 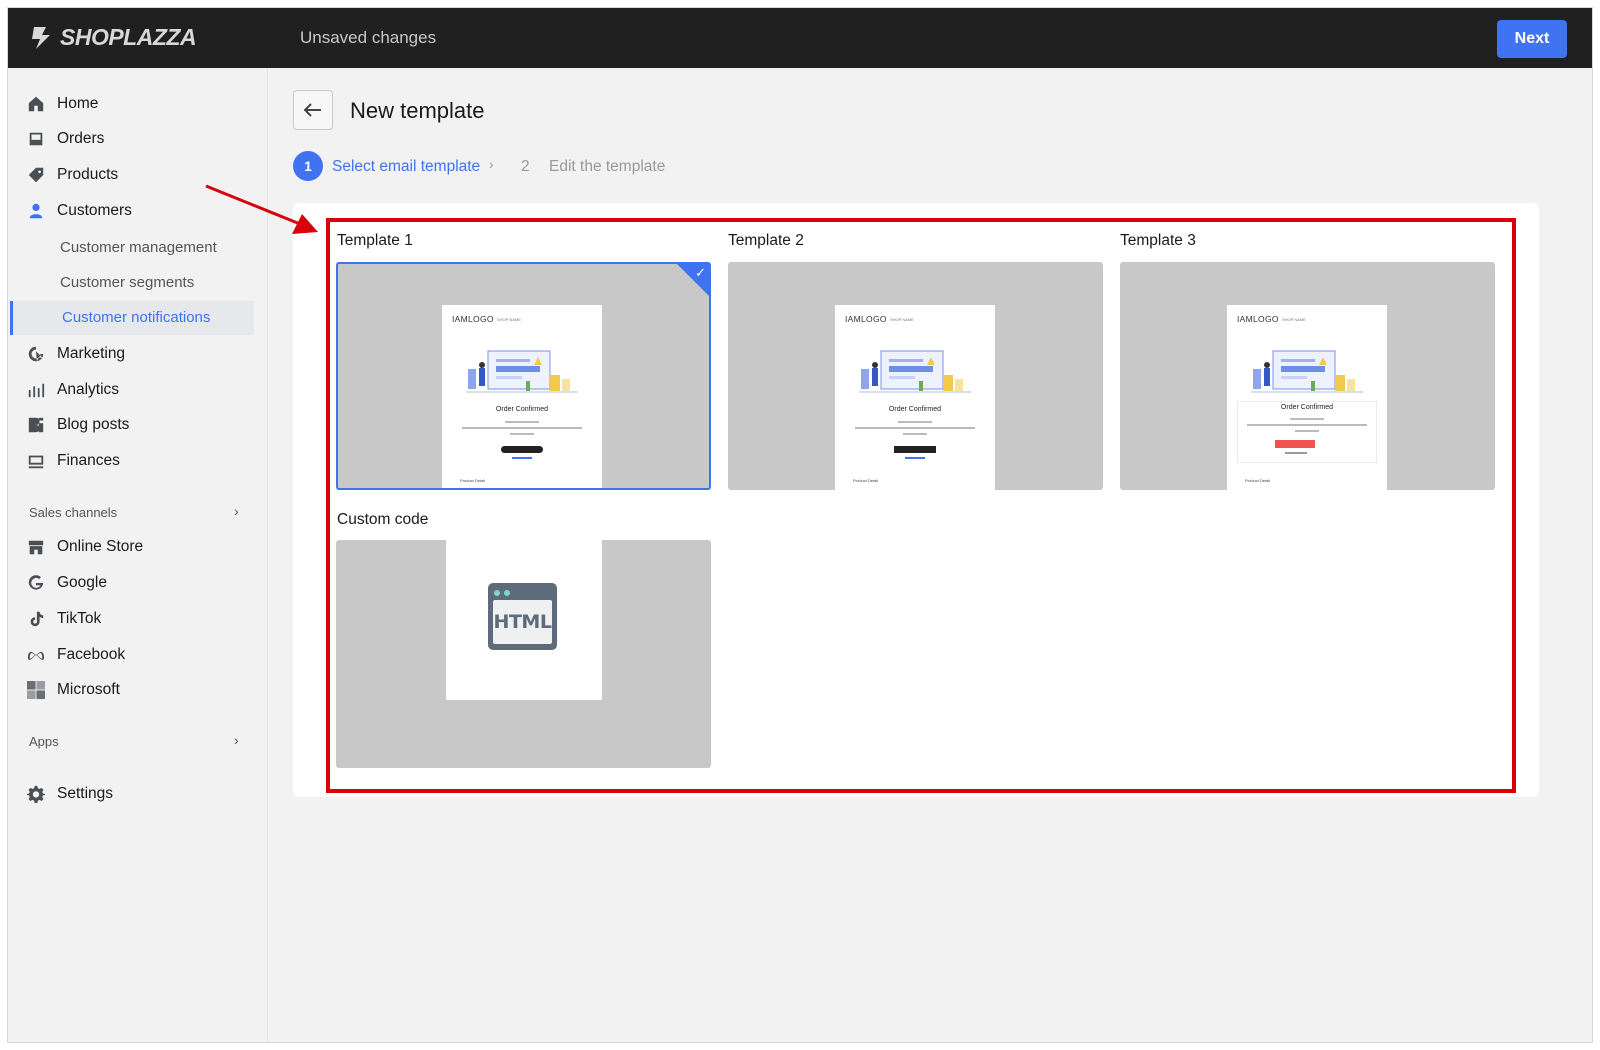 I want to click on sidebar-item-label: Home, so click(x=78, y=103).